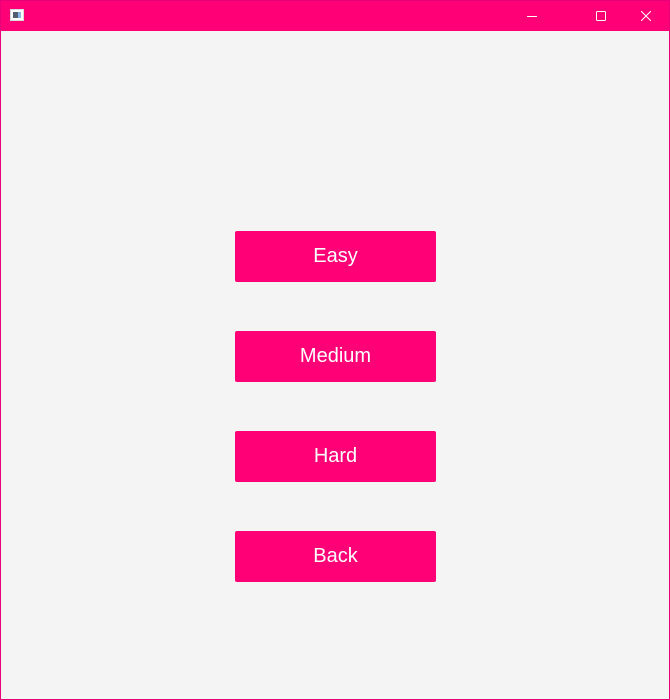 The height and width of the screenshot is (700, 670). I want to click on hard-button: Hard, so click(335, 456).